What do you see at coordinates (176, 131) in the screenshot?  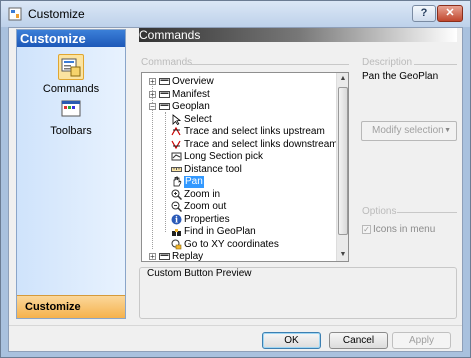 I see `trace-upstream-icon` at bounding box center [176, 131].